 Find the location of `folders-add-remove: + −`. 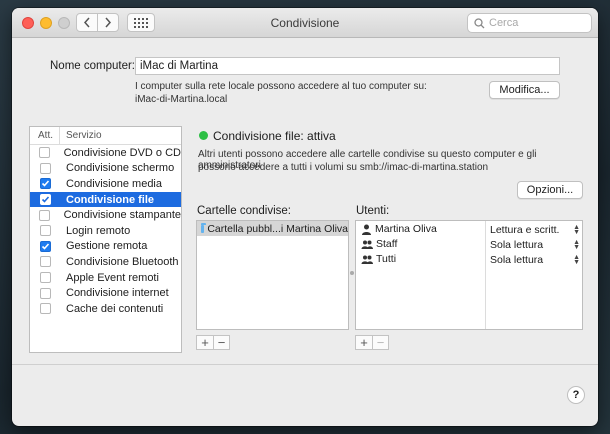

folders-add-remove: + − is located at coordinates (213, 342).